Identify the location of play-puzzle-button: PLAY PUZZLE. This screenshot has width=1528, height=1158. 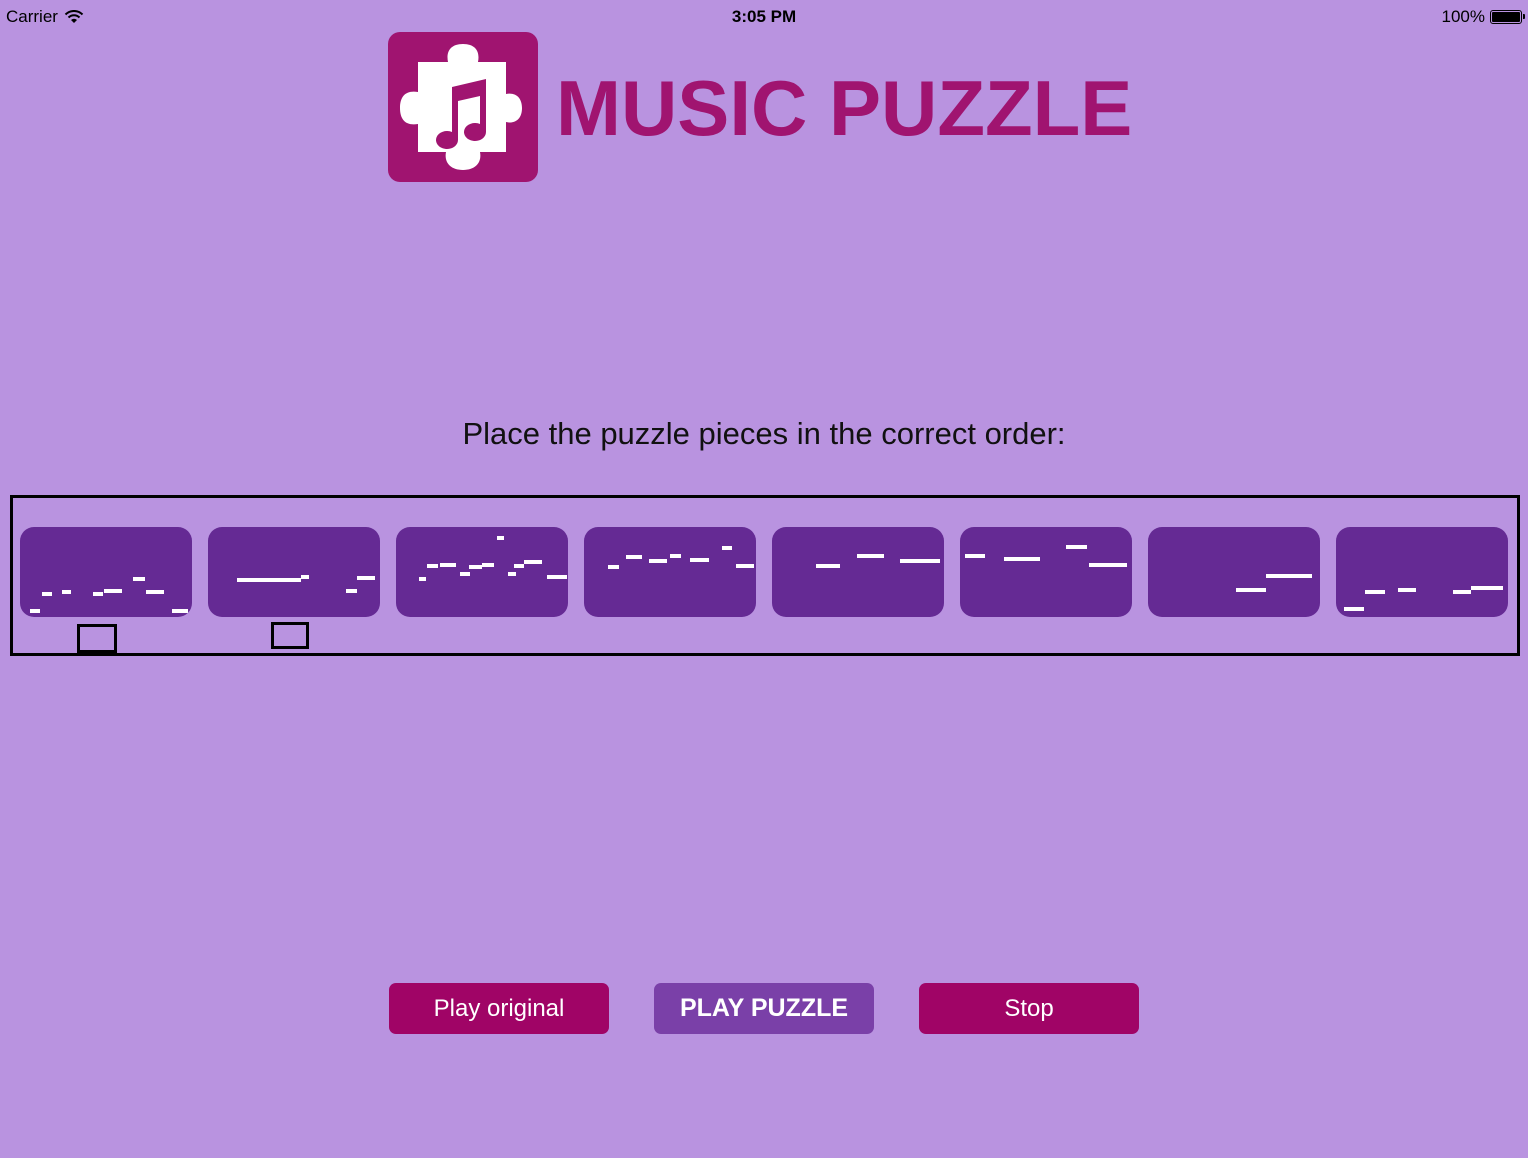
(764, 1008).